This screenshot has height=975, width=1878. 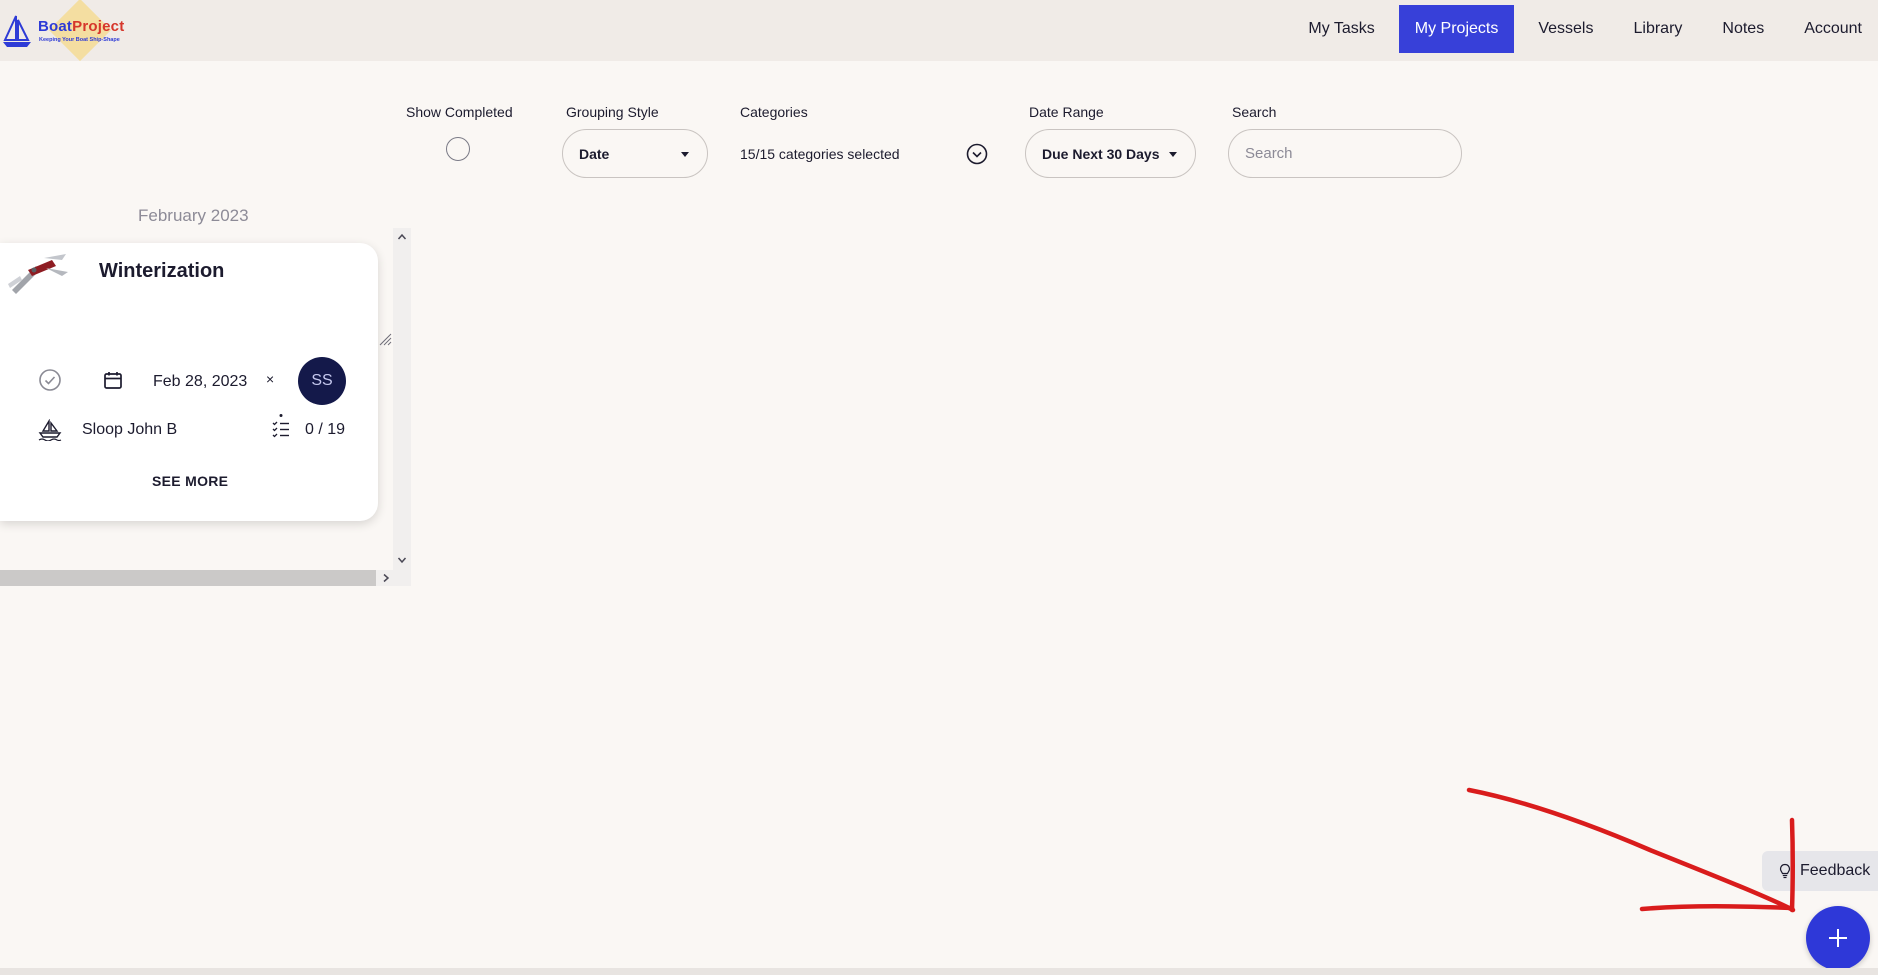 What do you see at coordinates (322, 381) in the screenshot?
I see `assignee-avatar: SS` at bounding box center [322, 381].